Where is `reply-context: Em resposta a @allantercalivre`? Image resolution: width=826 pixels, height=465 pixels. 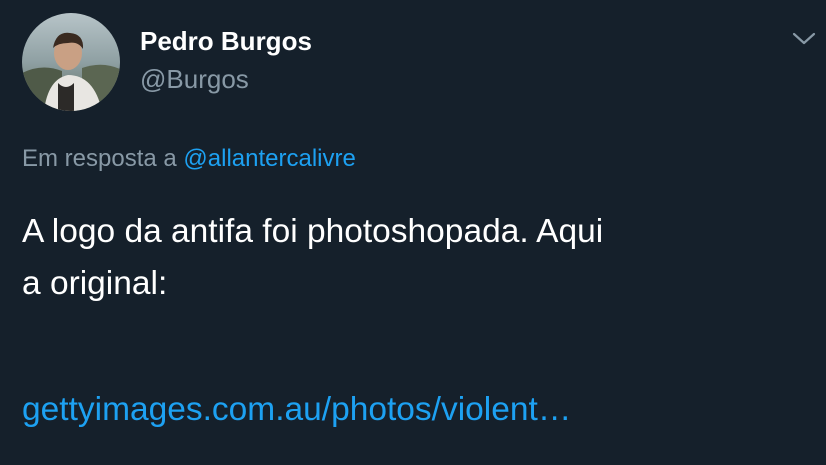 reply-context: Em resposta a @allantercalivre is located at coordinates (189, 159).